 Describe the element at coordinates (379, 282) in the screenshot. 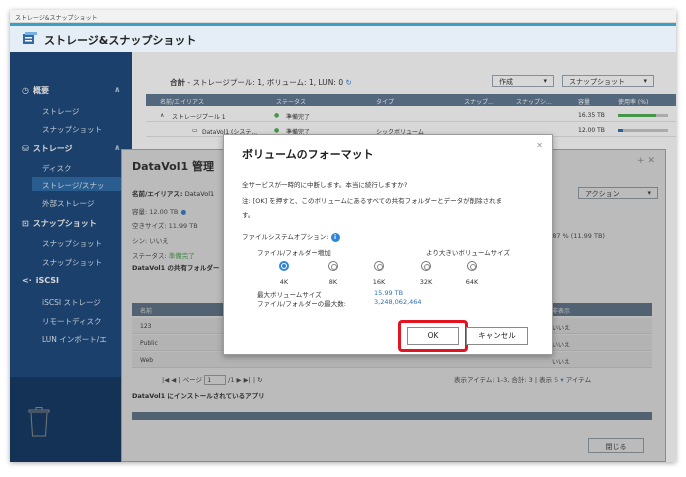

I see `option-label-16k: 16K` at that location.